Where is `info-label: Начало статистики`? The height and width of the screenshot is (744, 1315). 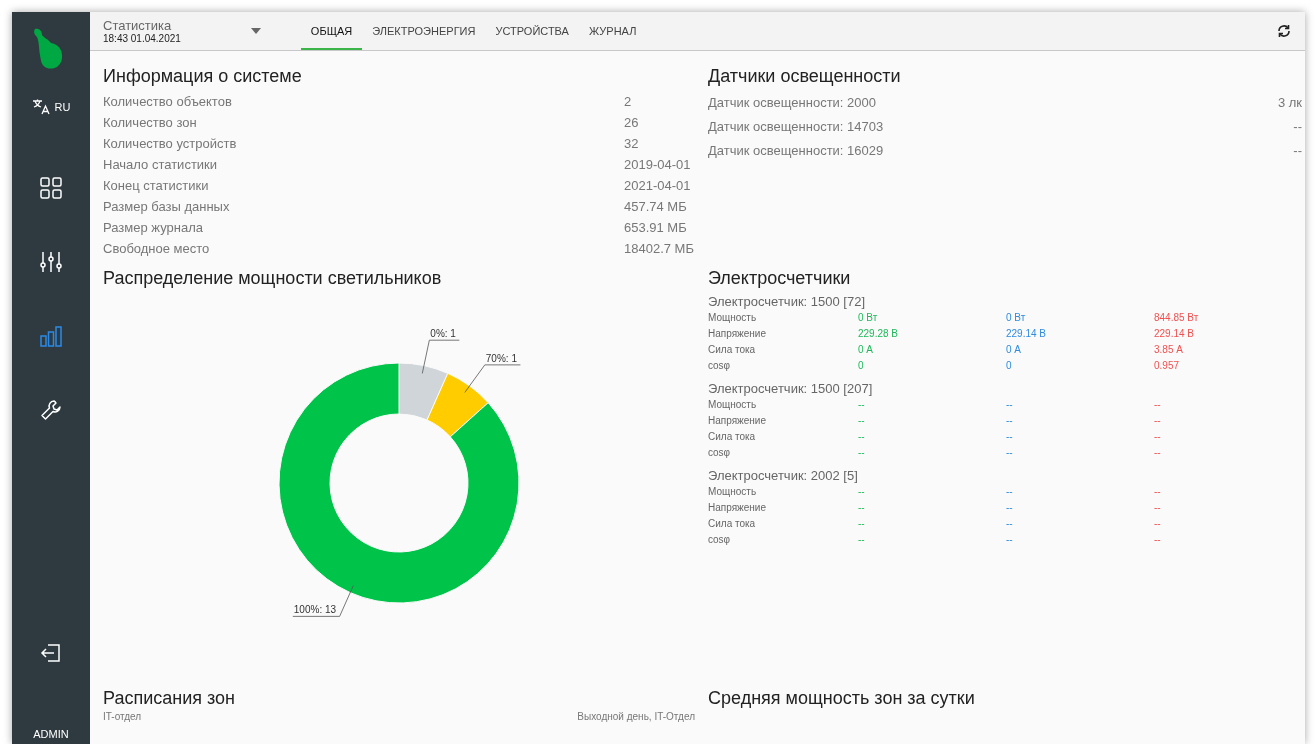 info-label: Начало статистики is located at coordinates (161, 165).